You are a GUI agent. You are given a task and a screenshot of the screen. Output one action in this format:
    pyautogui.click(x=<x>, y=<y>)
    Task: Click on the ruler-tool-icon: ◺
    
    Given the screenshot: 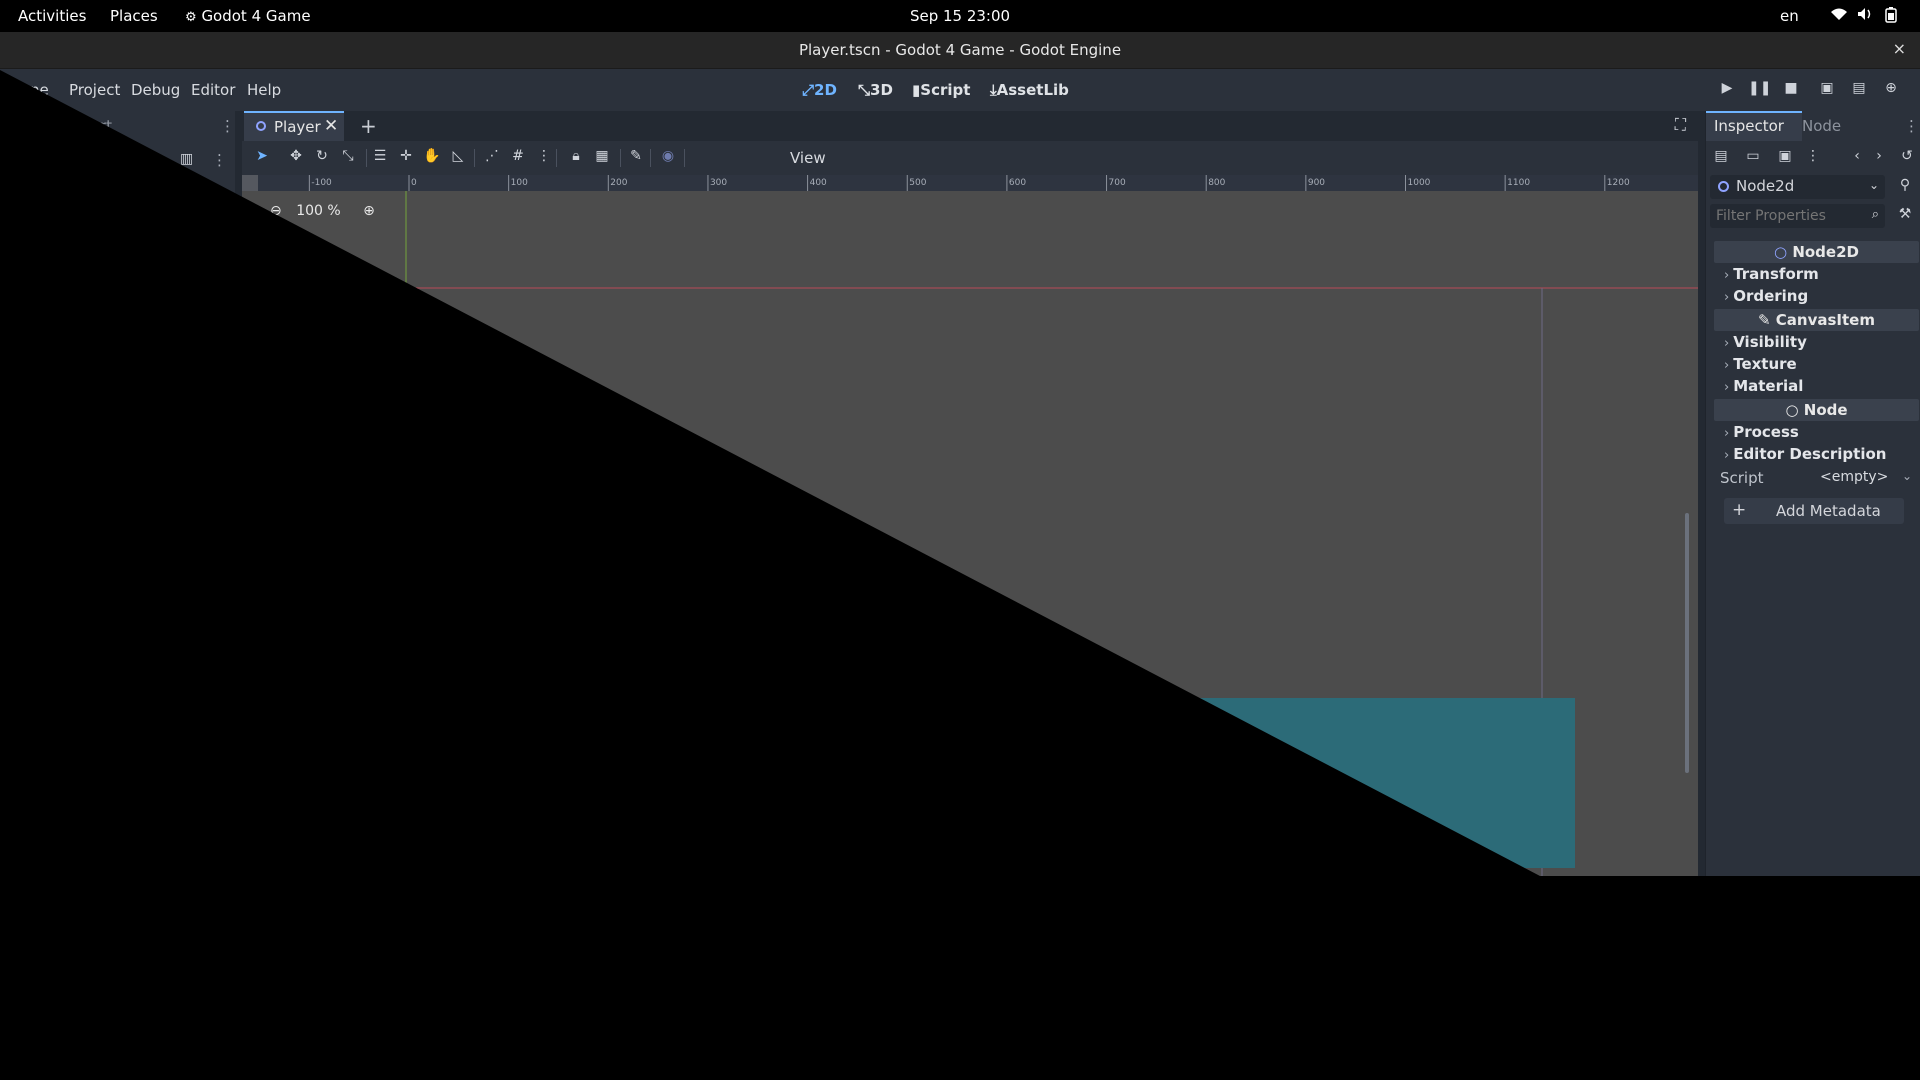 What is the action you would take?
    pyautogui.click(x=458, y=158)
    